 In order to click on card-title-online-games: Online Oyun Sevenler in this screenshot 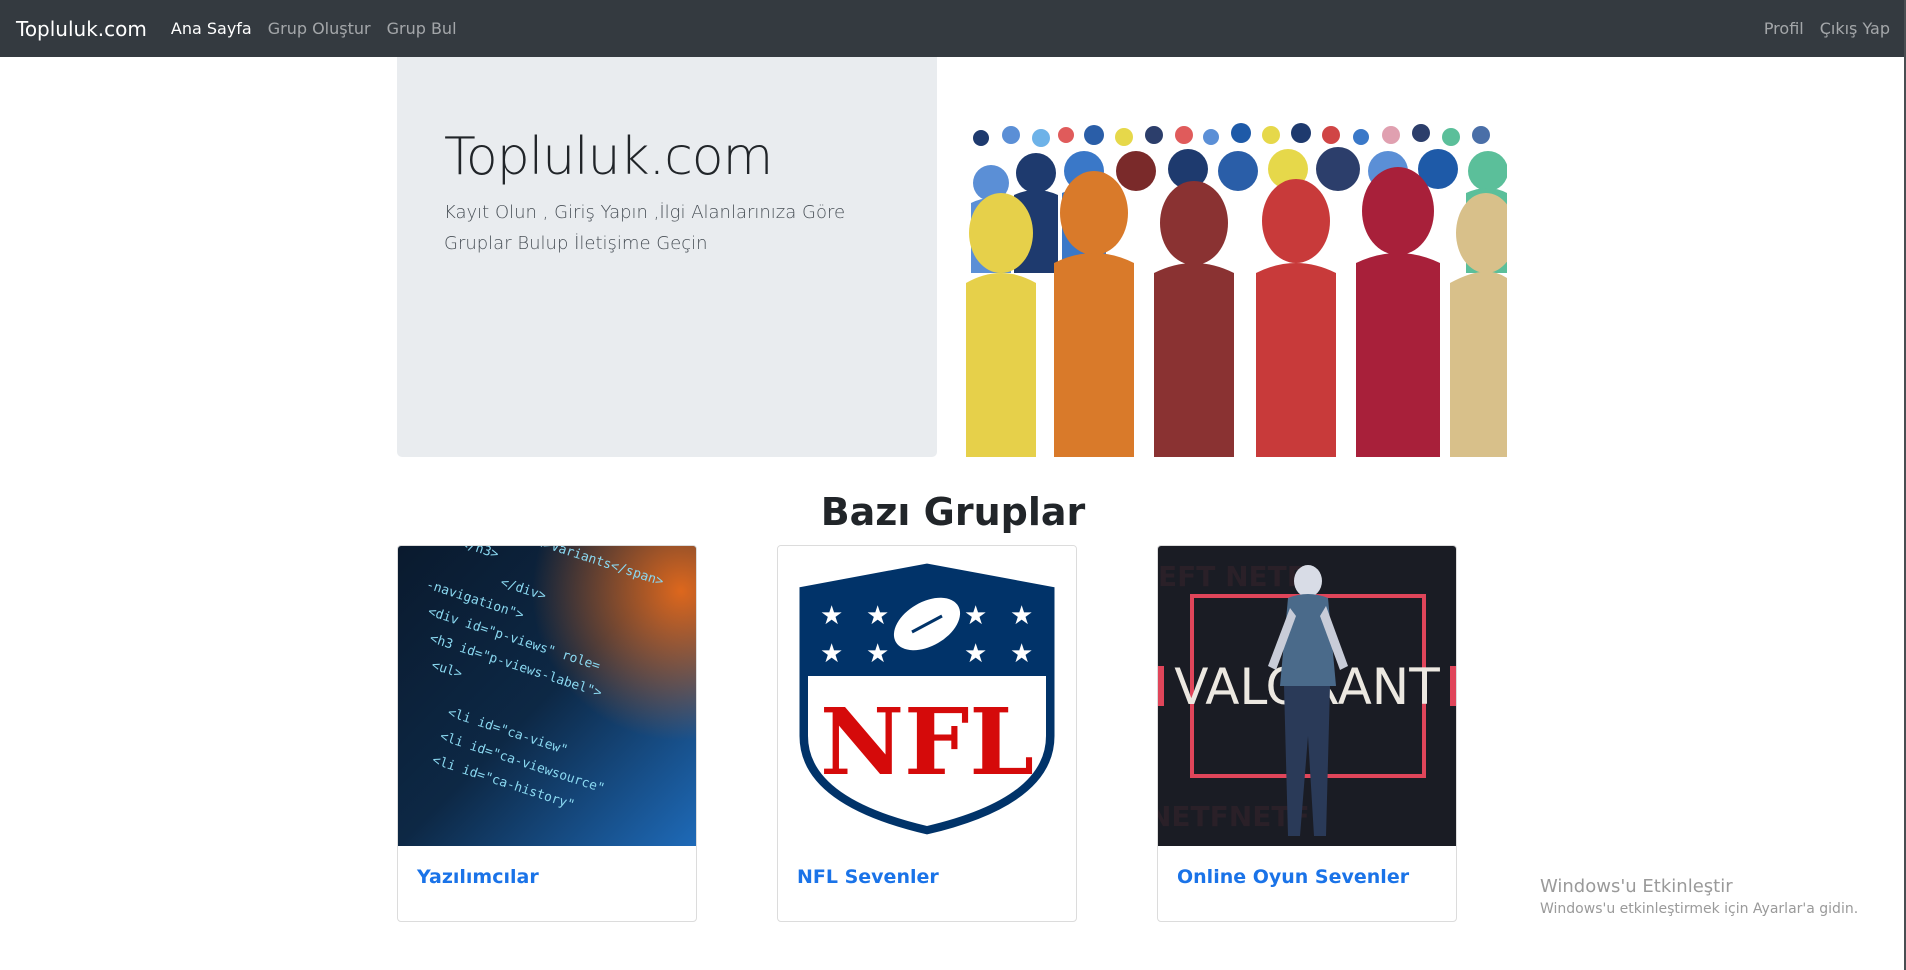, I will do `click(1293, 877)`.